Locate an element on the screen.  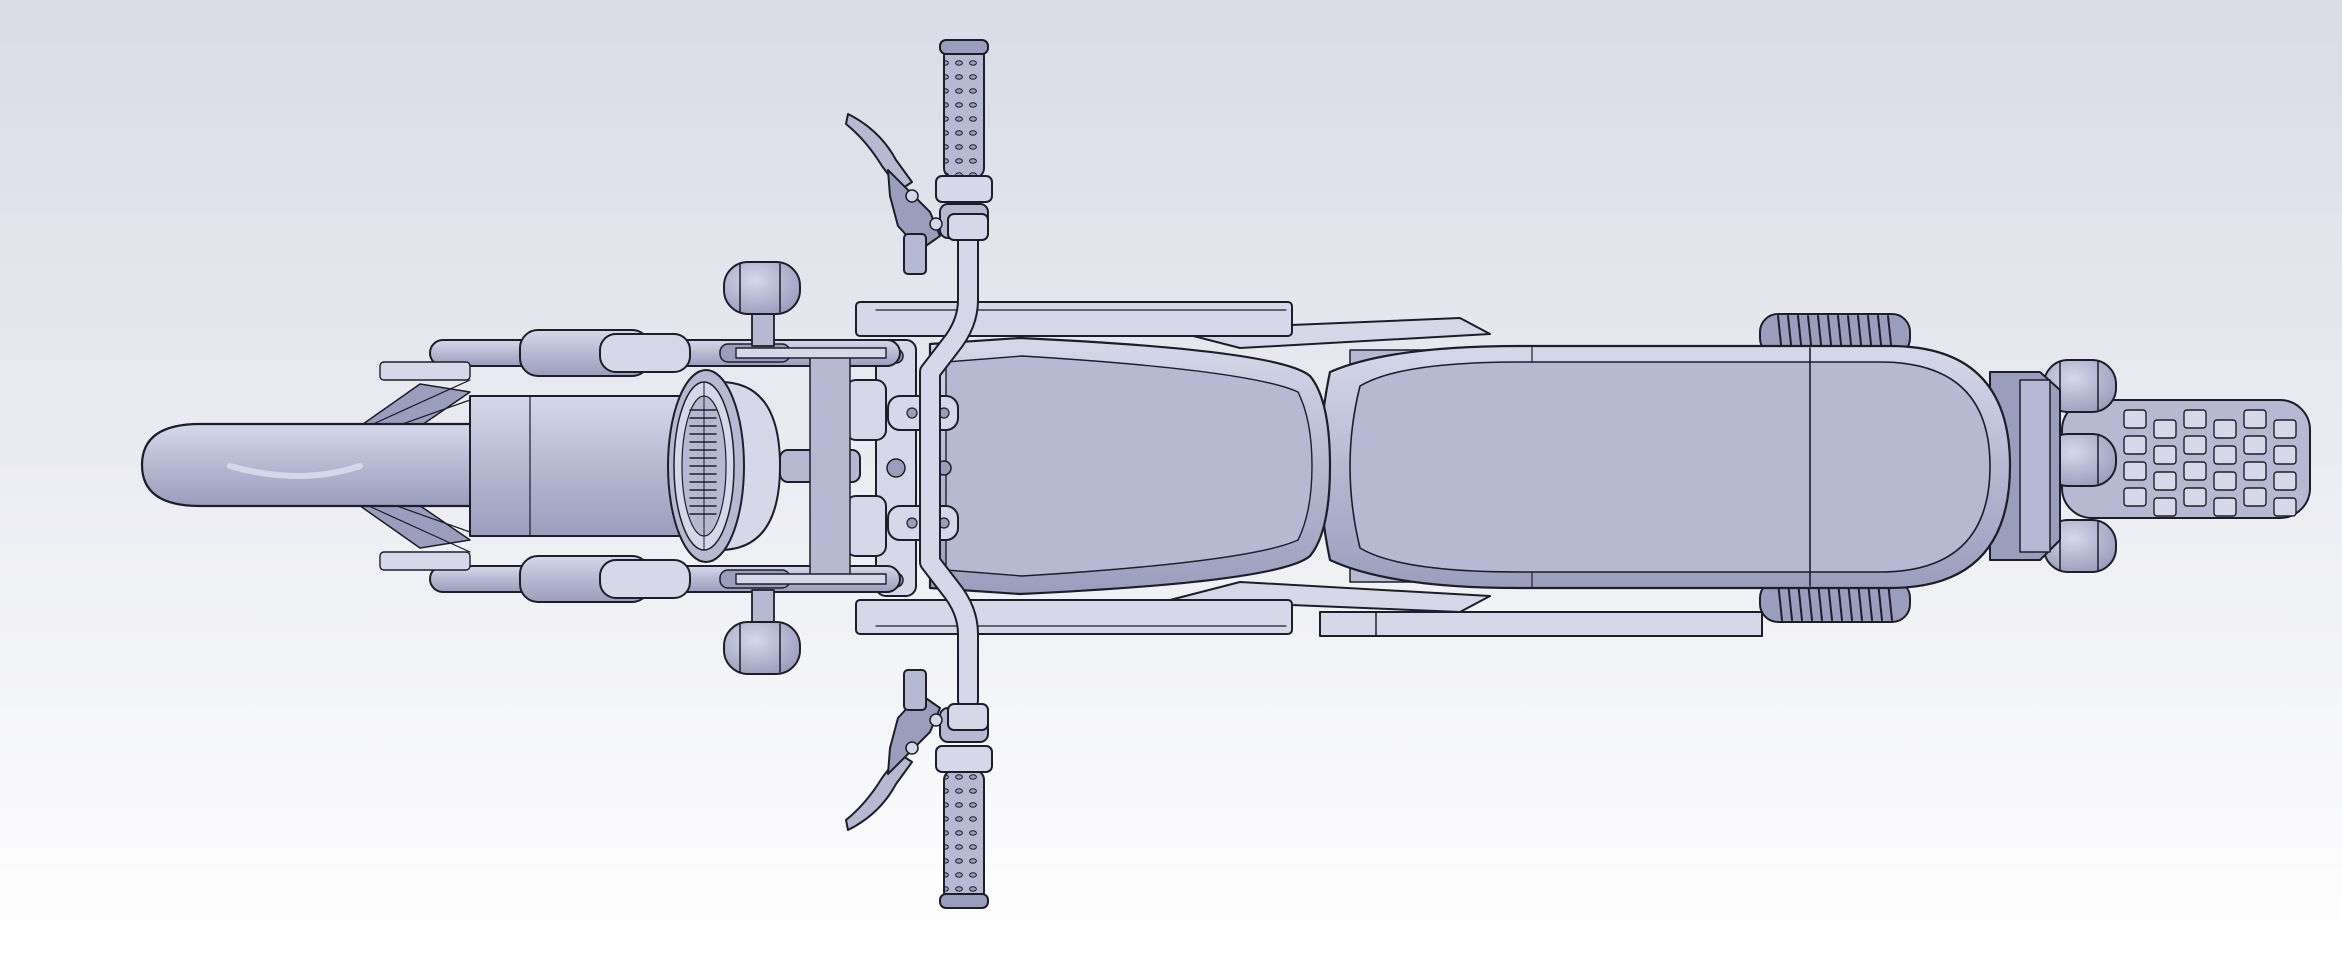
footboard-top is located at coordinates (1074, 319).